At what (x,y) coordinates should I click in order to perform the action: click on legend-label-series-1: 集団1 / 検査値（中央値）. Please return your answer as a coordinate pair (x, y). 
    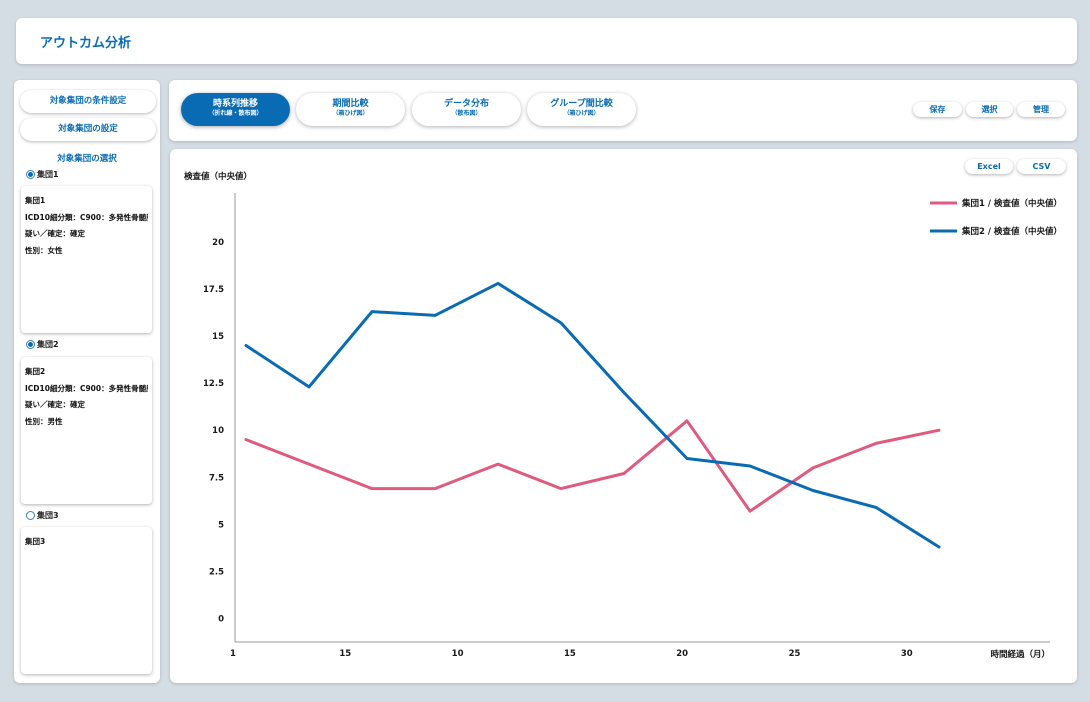
    Looking at the image, I should click on (1011, 203).